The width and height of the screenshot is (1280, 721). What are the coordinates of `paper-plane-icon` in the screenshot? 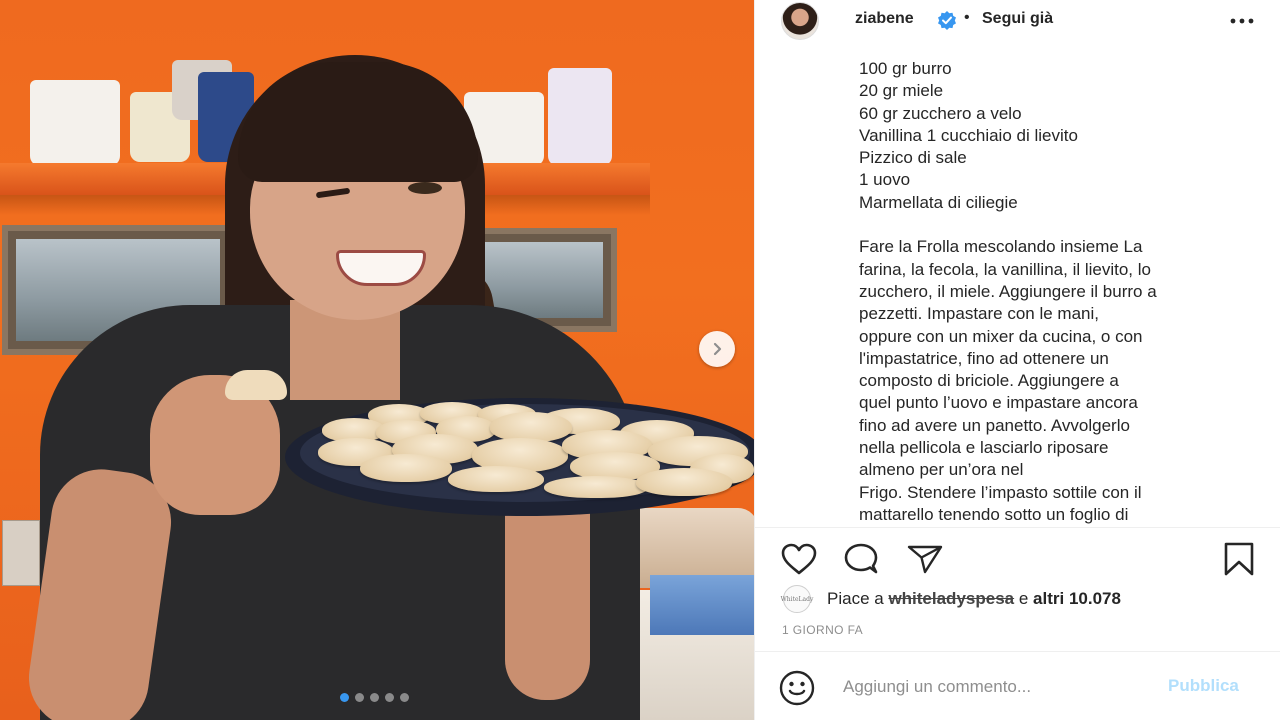 It's located at (925, 559).